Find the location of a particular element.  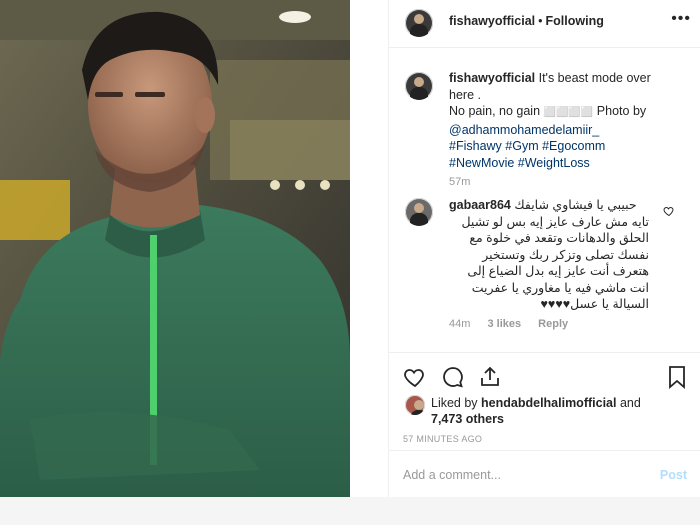

author-avatar is located at coordinates (419, 23).